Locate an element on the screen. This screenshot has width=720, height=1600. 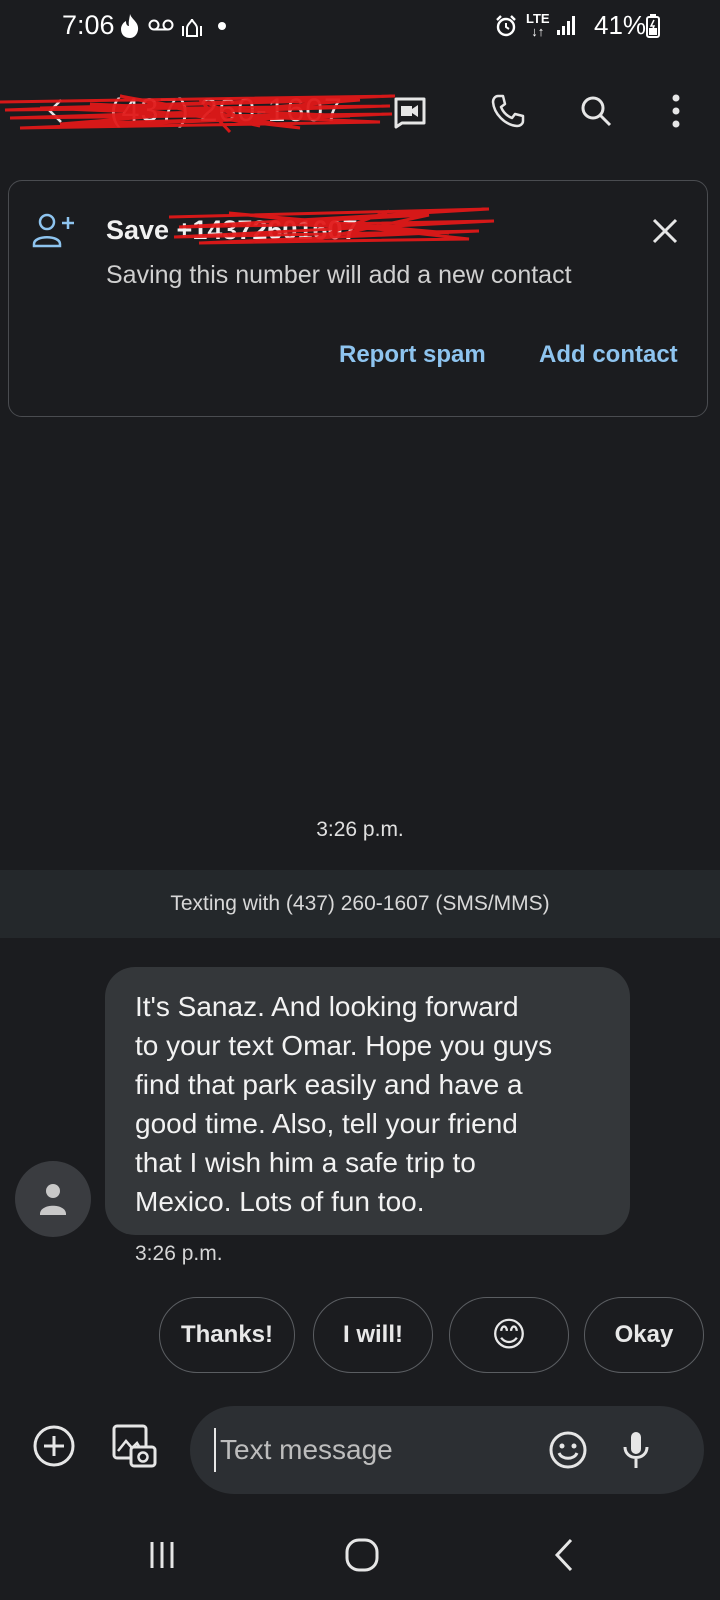
search-button is located at coordinates (596, 111).